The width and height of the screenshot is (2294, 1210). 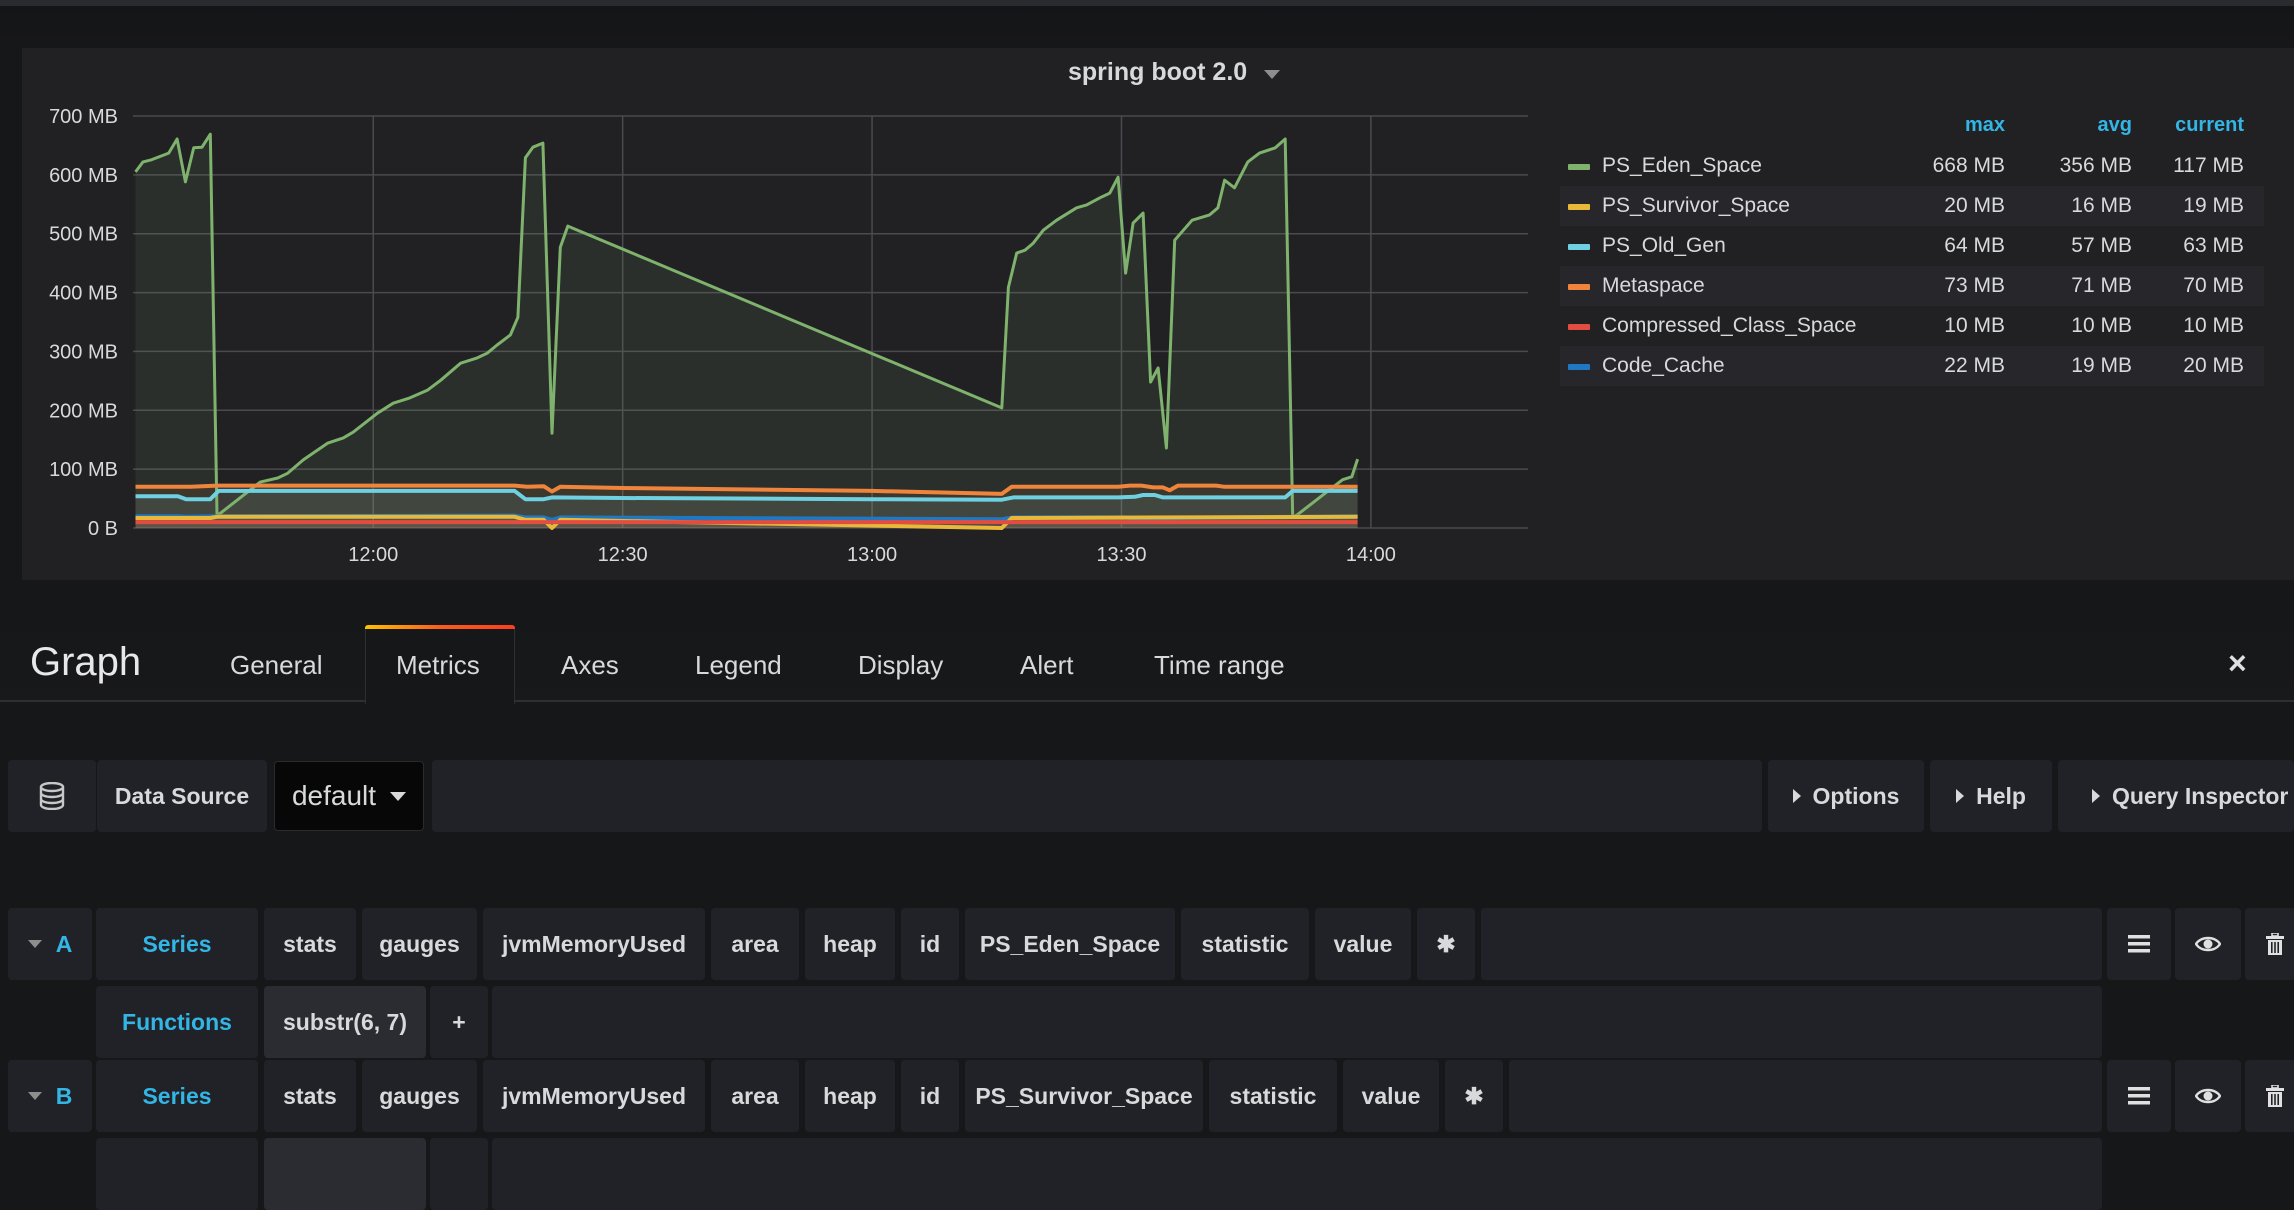 I want to click on help-button: Help, so click(x=1991, y=796).